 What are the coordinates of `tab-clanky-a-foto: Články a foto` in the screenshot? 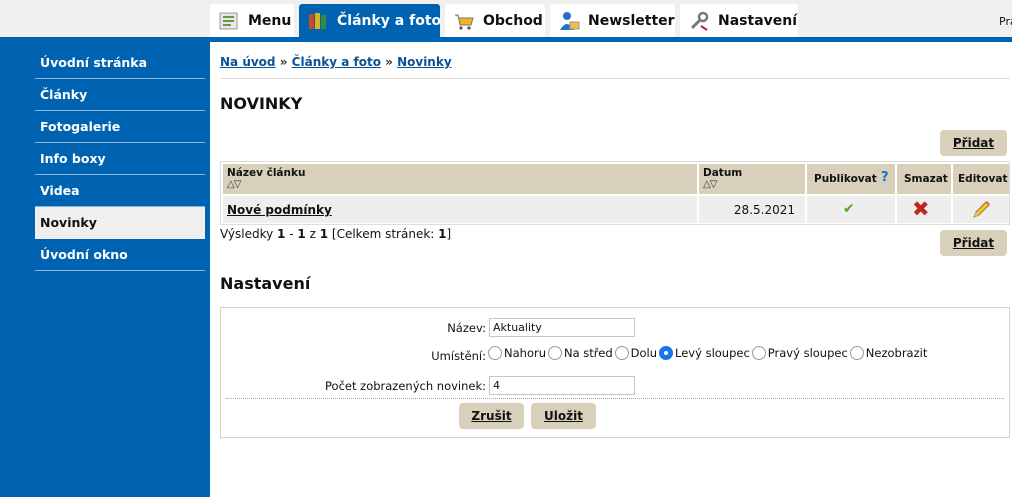 It's located at (370, 21).